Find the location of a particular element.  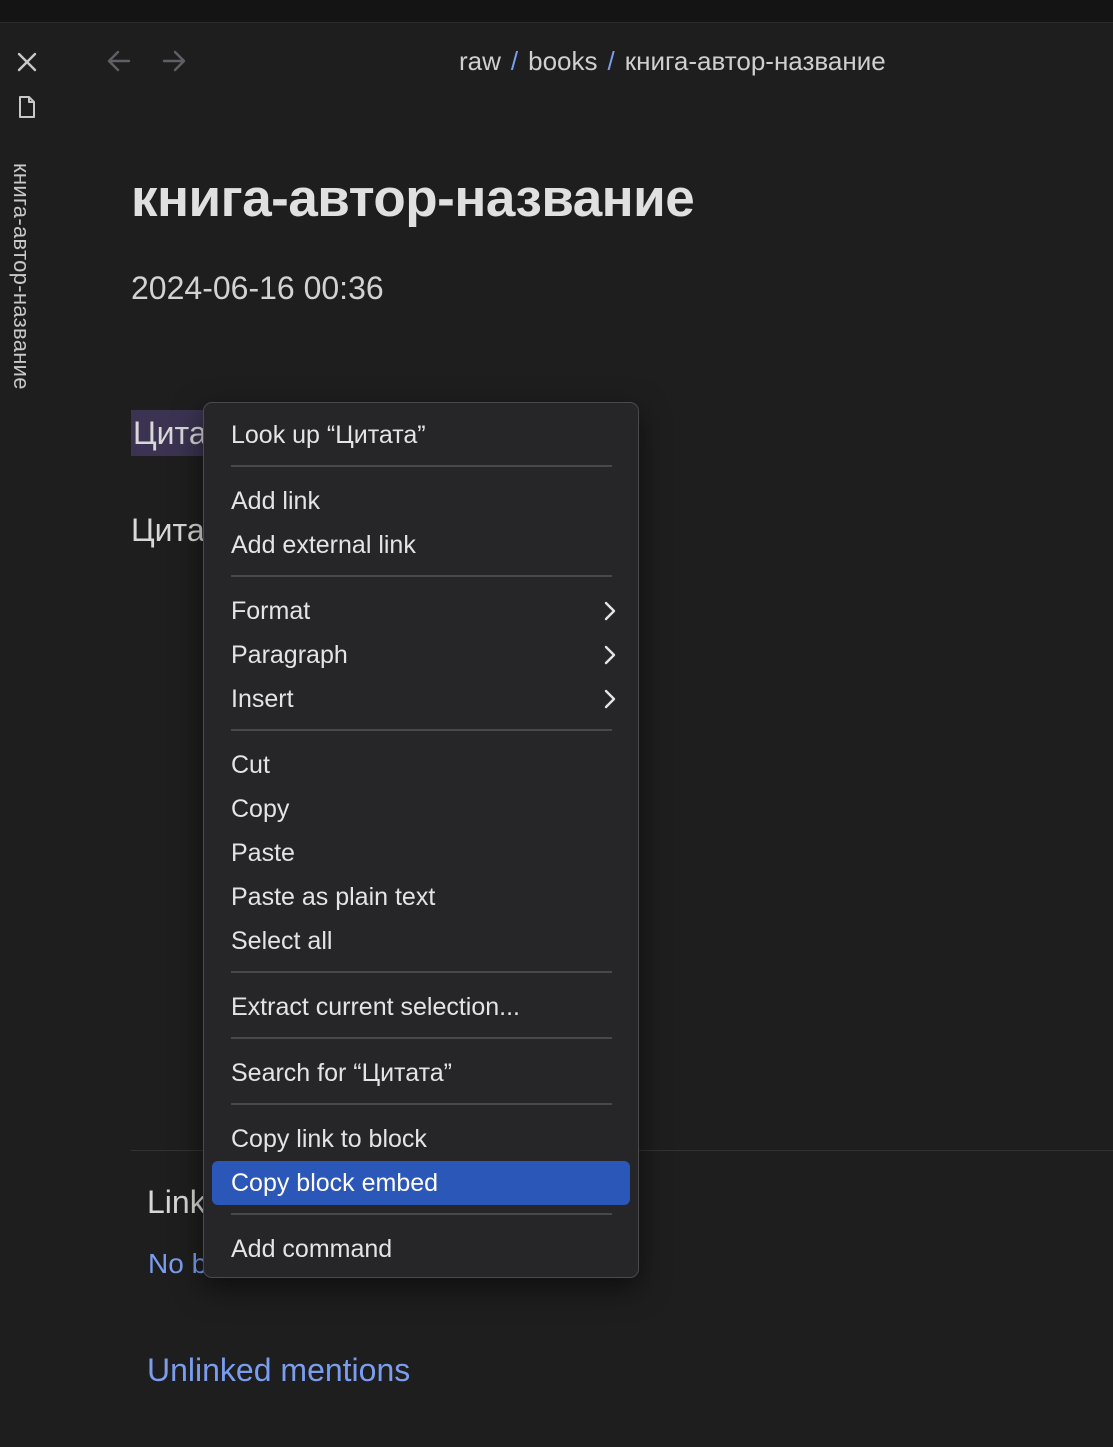

note-date: 2024-06-16 00:36 is located at coordinates (257, 288).